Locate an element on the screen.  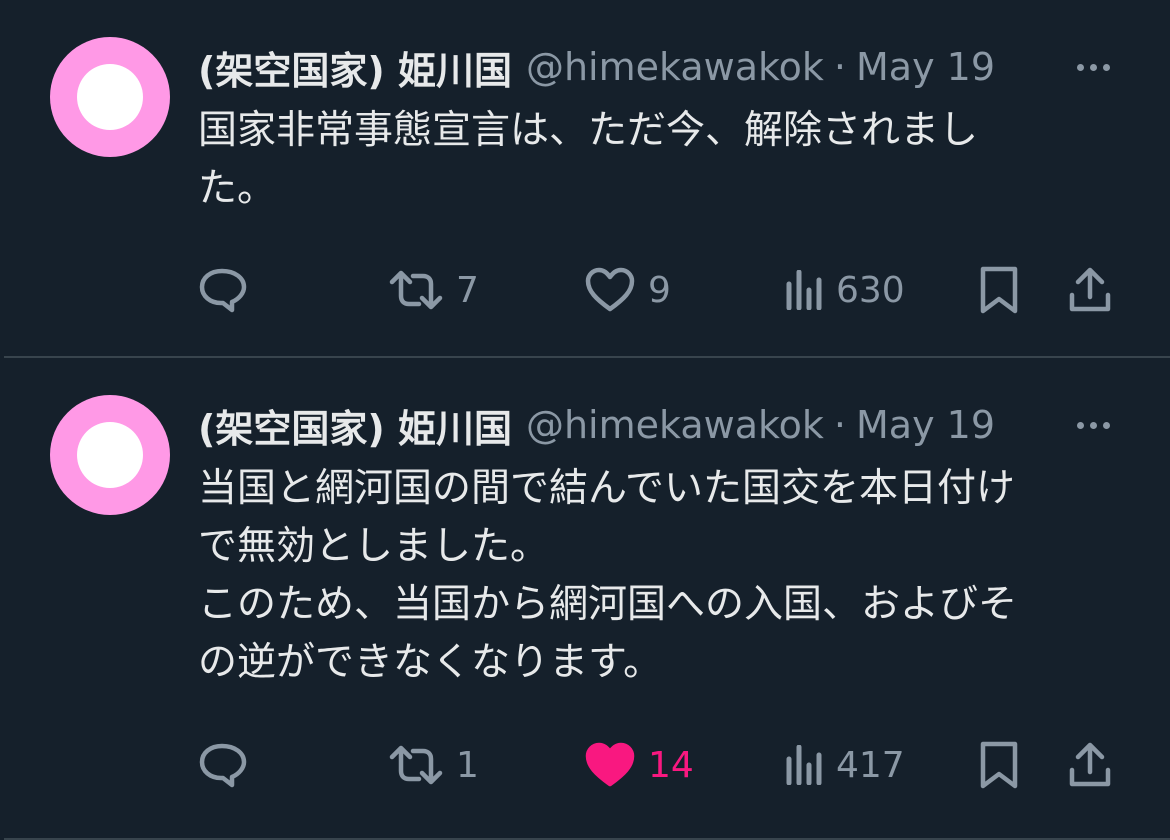
tweet-line: た。 is located at coordinates (237, 188).